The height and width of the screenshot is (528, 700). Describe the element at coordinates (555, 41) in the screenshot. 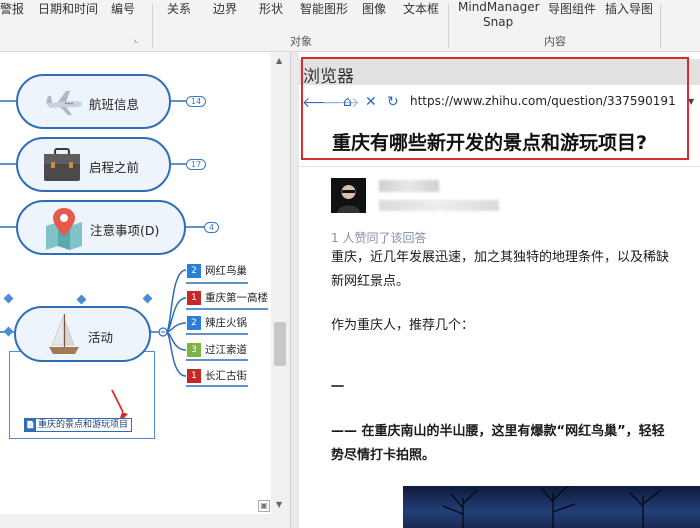

I see `group-label-content: 内容` at that location.